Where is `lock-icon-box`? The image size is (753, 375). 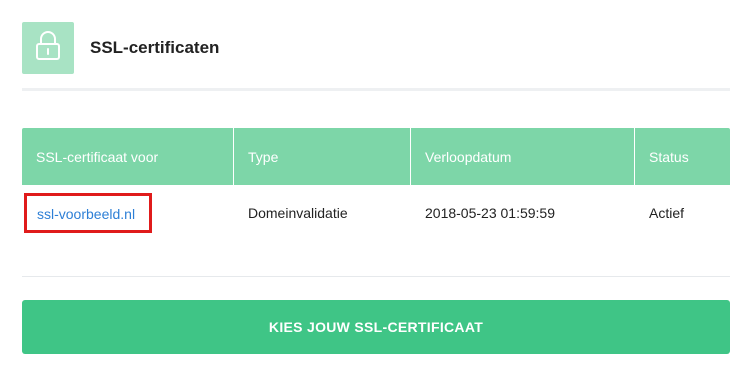 lock-icon-box is located at coordinates (48, 48).